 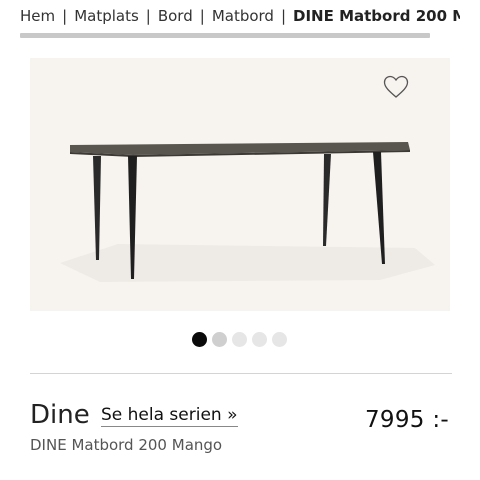 What do you see at coordinates (37, 16) in the screenshot?
I see `breadcrumb-home: Hem` at bounding box center [37, 16].